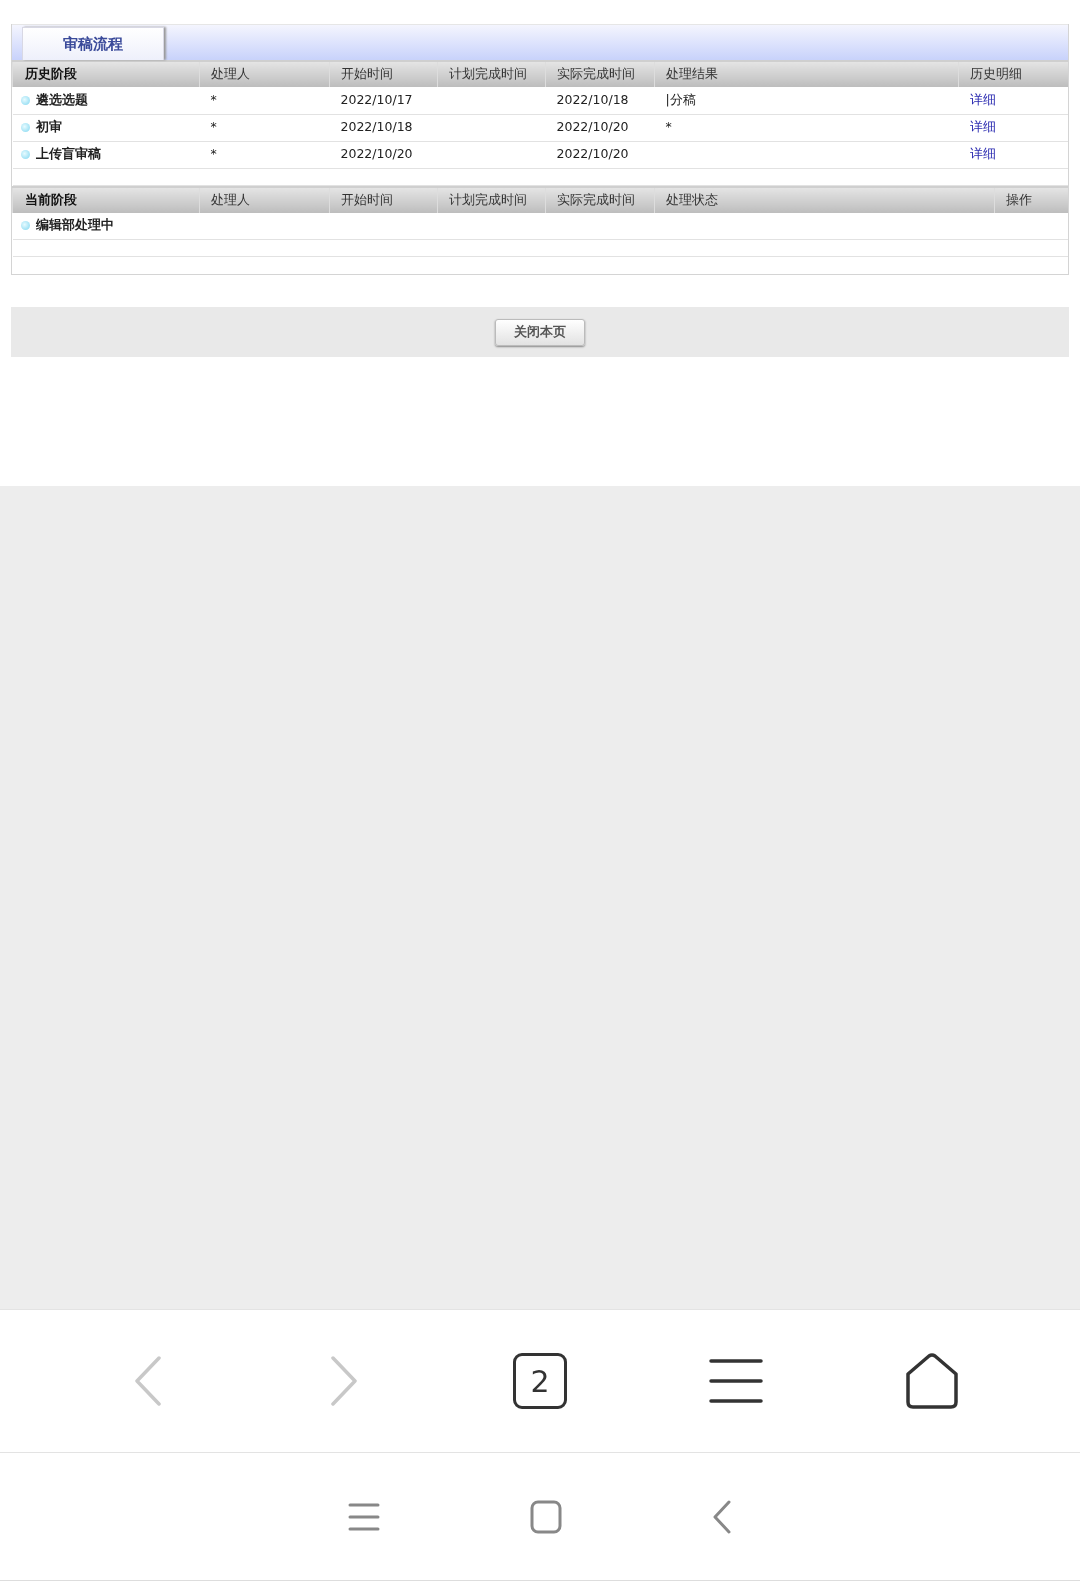  I want to click on column-header: 历史阶段, so click(106, 74).